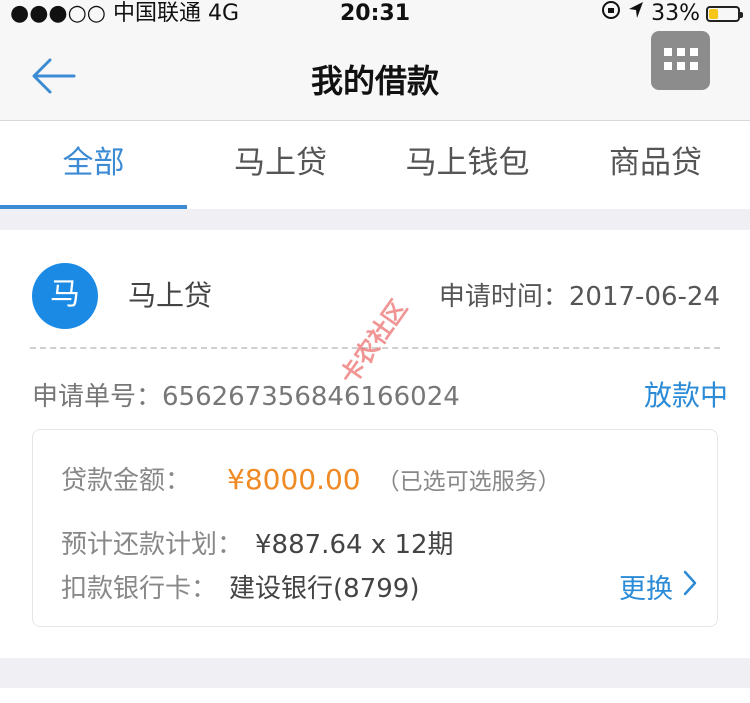 This screenshot has height=703, width=750. I want to click on change-card-button: 更换, so click(658, 586).